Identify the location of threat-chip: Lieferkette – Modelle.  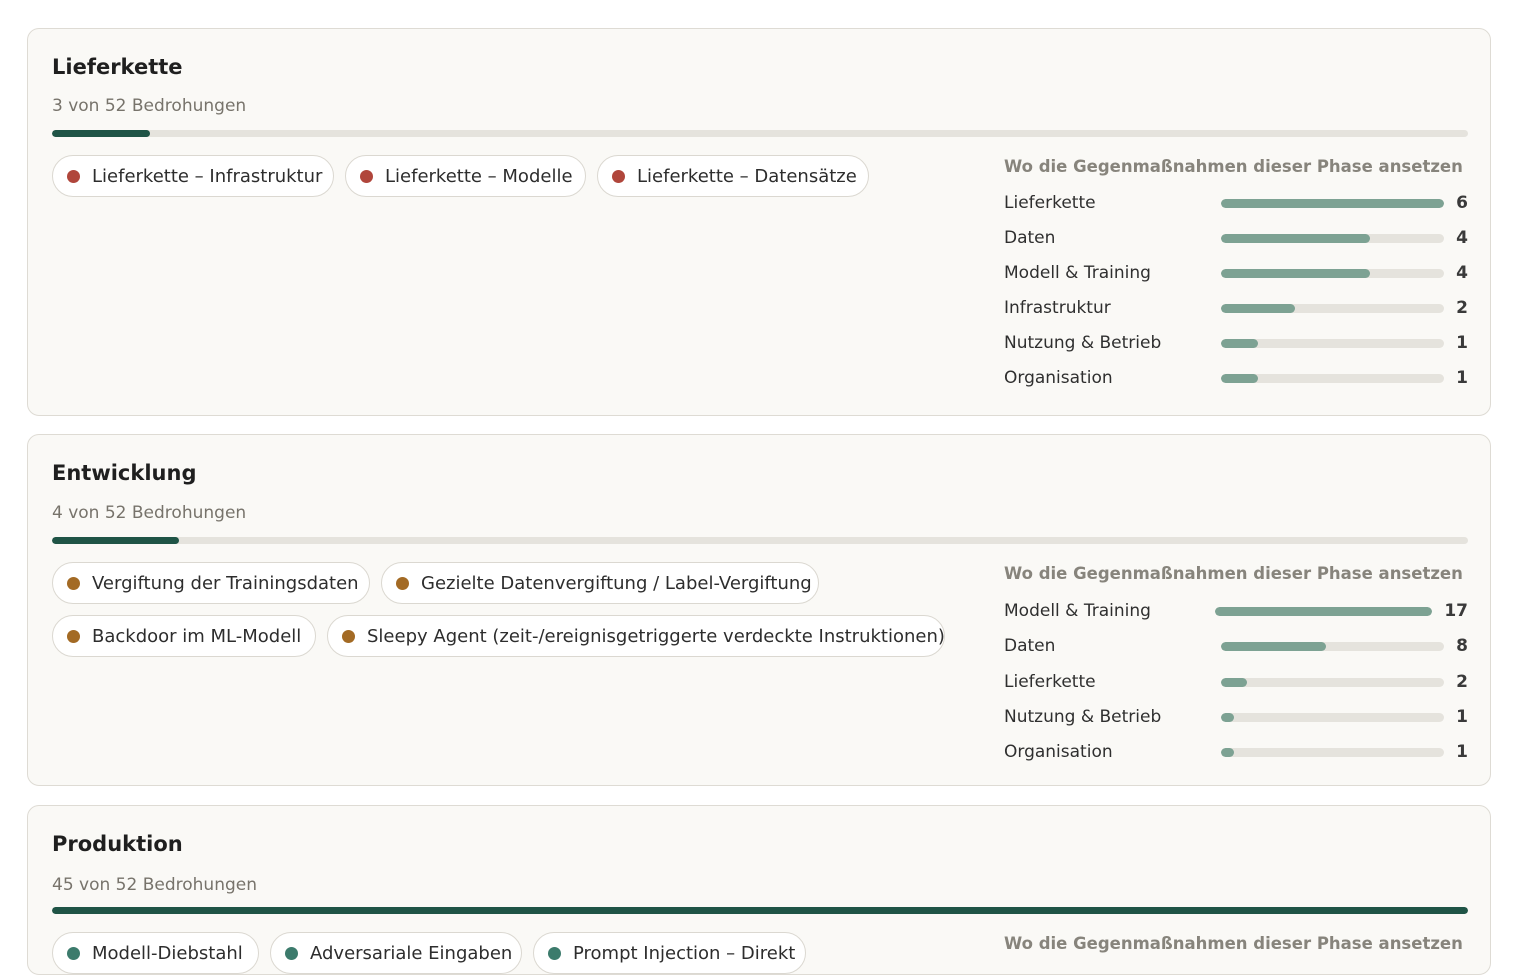
(465, 176).